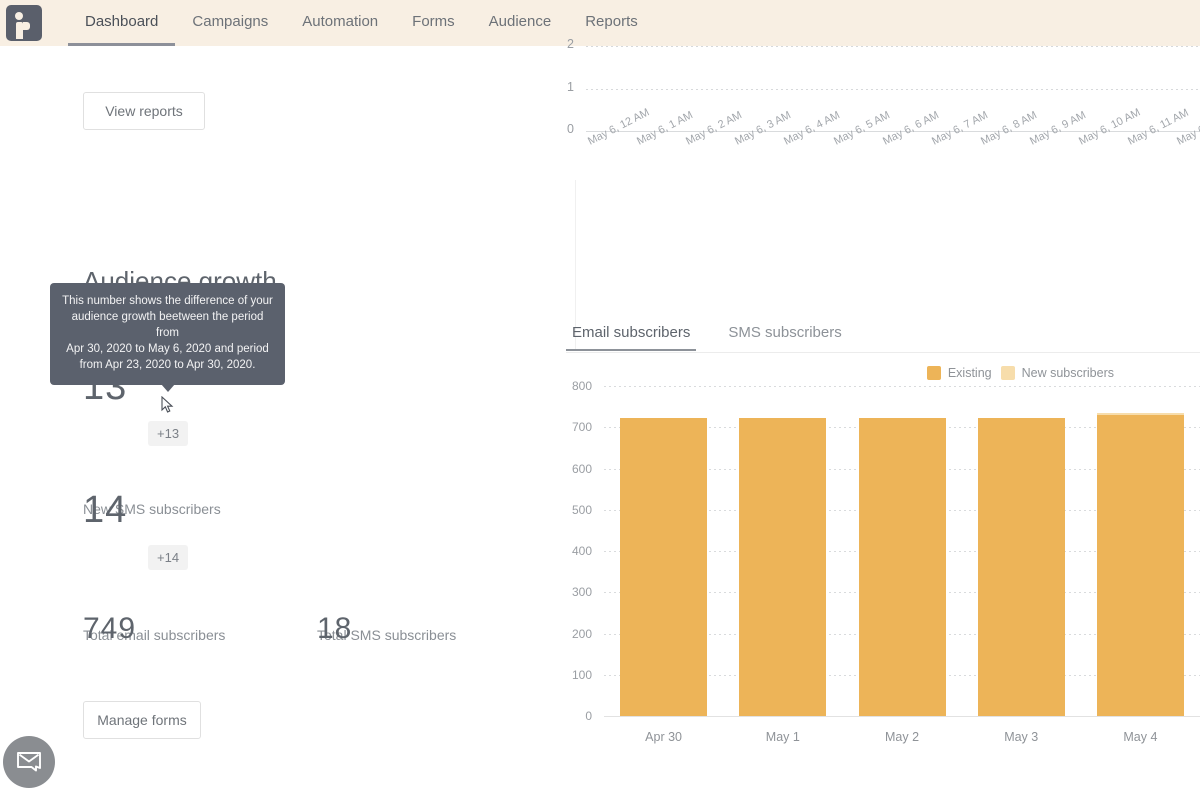  I want to click on view-reports-label: View reports, so click(144, 111).